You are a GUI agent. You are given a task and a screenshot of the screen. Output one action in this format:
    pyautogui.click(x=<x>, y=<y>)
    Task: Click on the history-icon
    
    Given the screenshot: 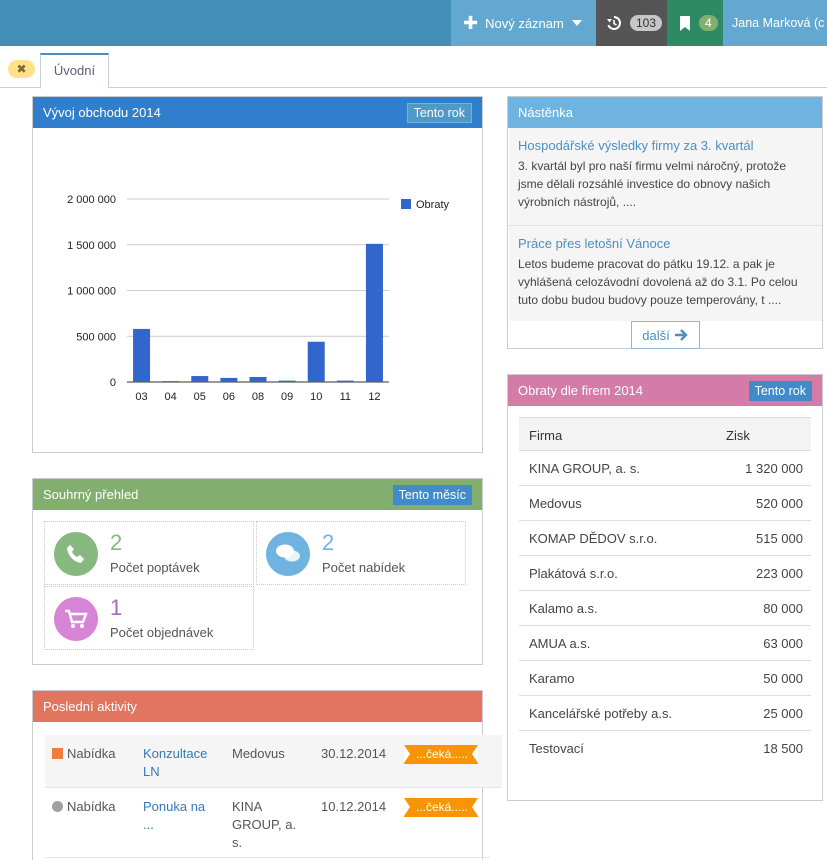 What is the action you would take?
    pyautogui.click(x=614, y=22)
    